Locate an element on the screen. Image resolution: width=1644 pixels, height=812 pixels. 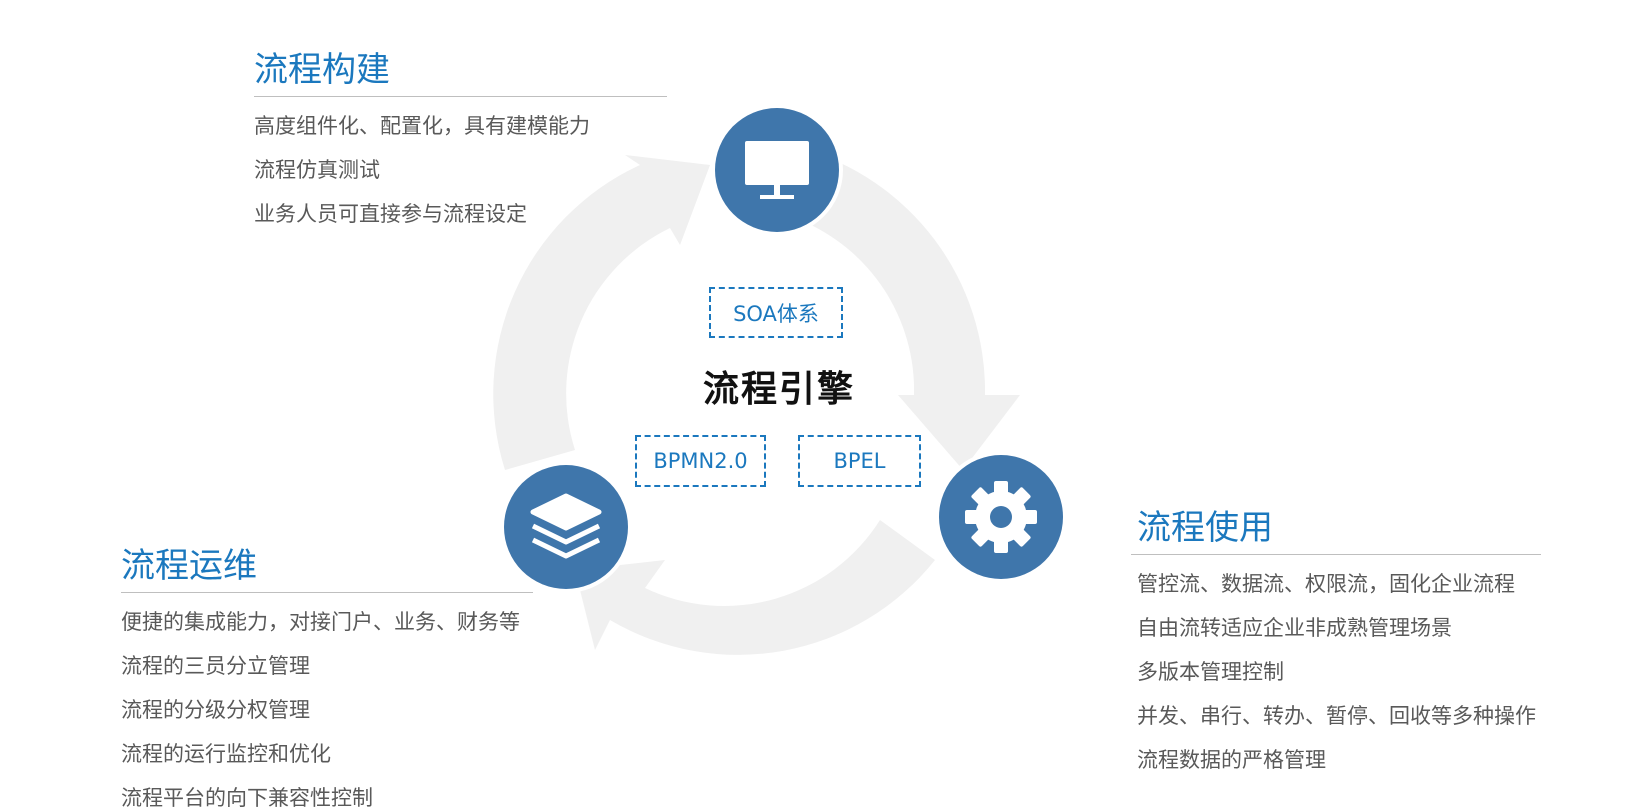
ops-item: 流程的分级分权管理 is located at coordinates (215, 710).